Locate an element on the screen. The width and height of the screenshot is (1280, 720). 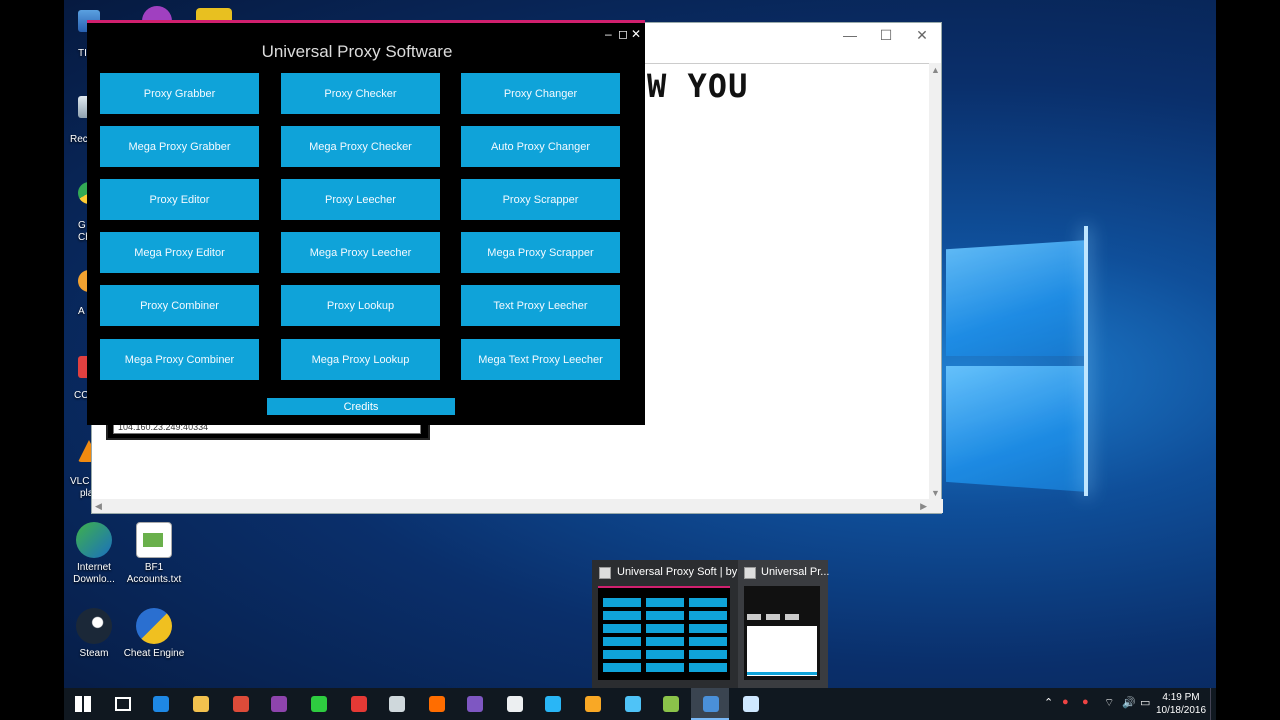
proxy-button: Proxy Editor is located at coordinates (179, 199).